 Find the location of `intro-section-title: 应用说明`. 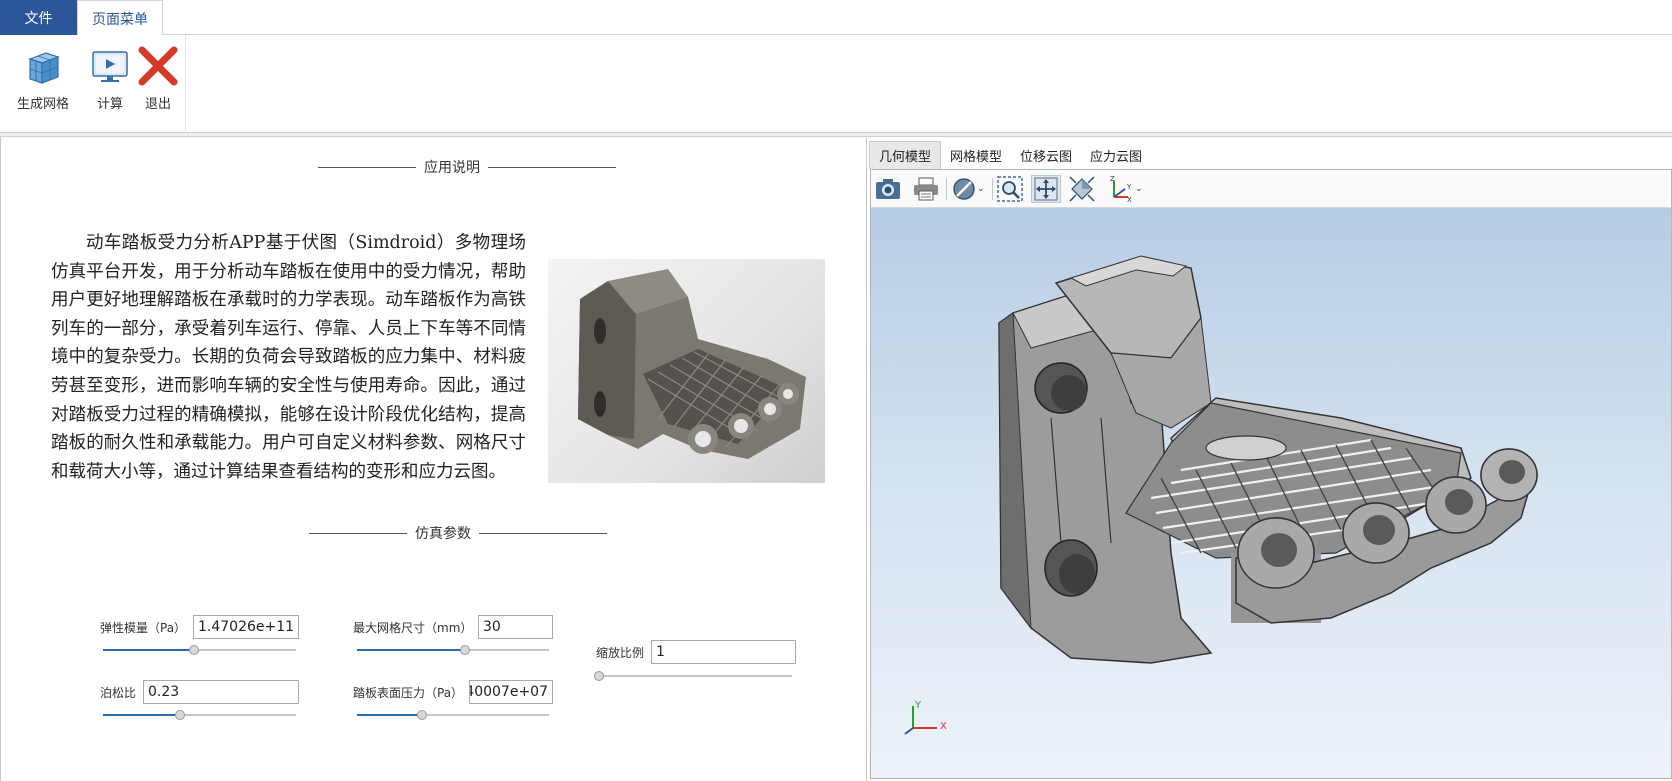

intro-section-title: 应用说明 is located at coordinates (467, 167).